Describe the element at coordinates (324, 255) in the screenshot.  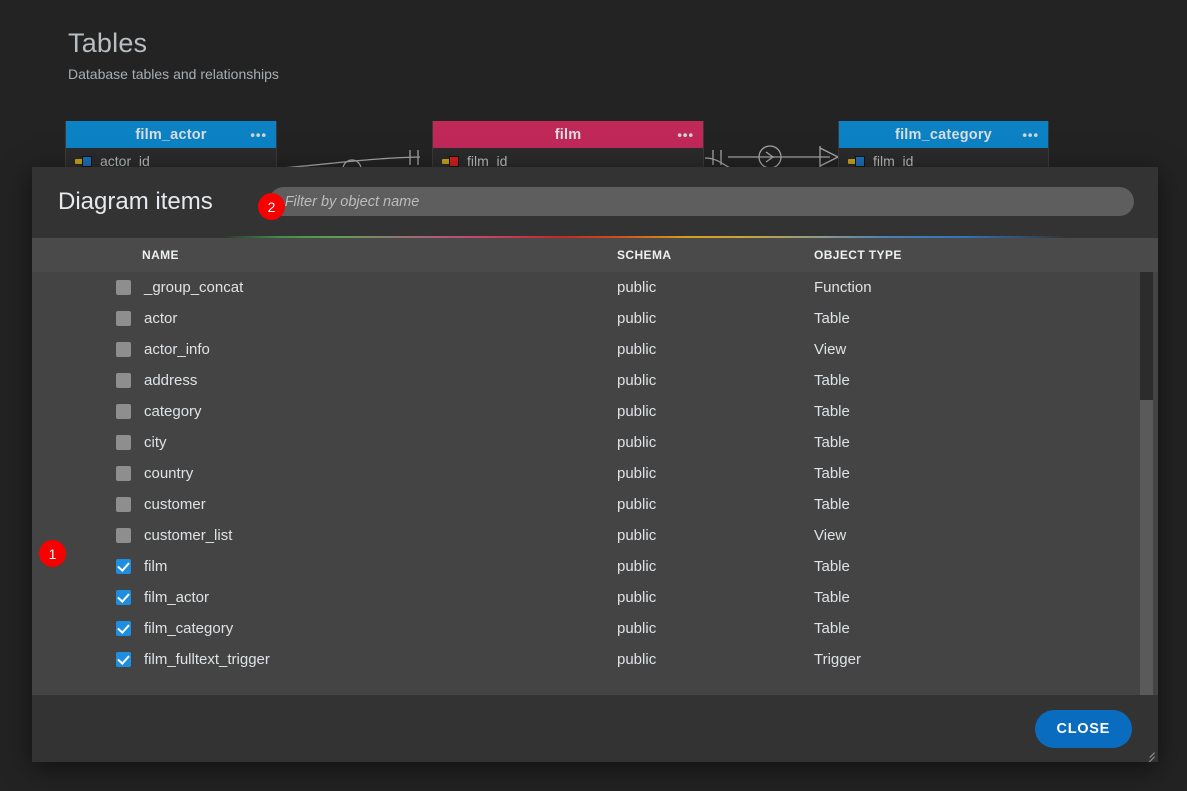
I see `column-header-name: NAME` at that location.